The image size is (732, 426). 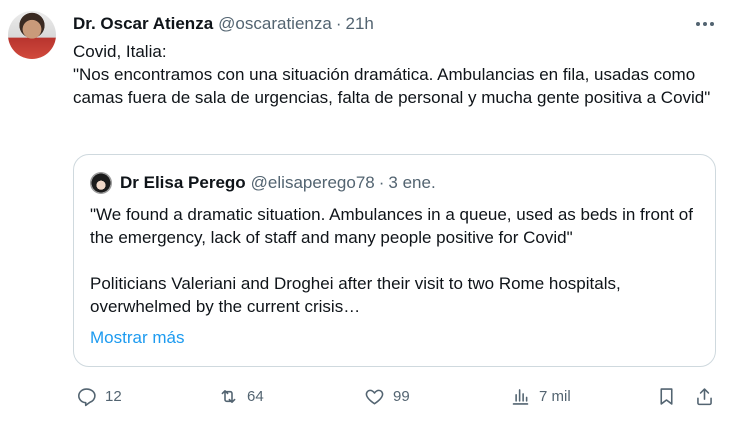 What do you see at coordinates (99, 396) in the screenshot?
I see `reply-button: 12` at bounding box center [99, 396].